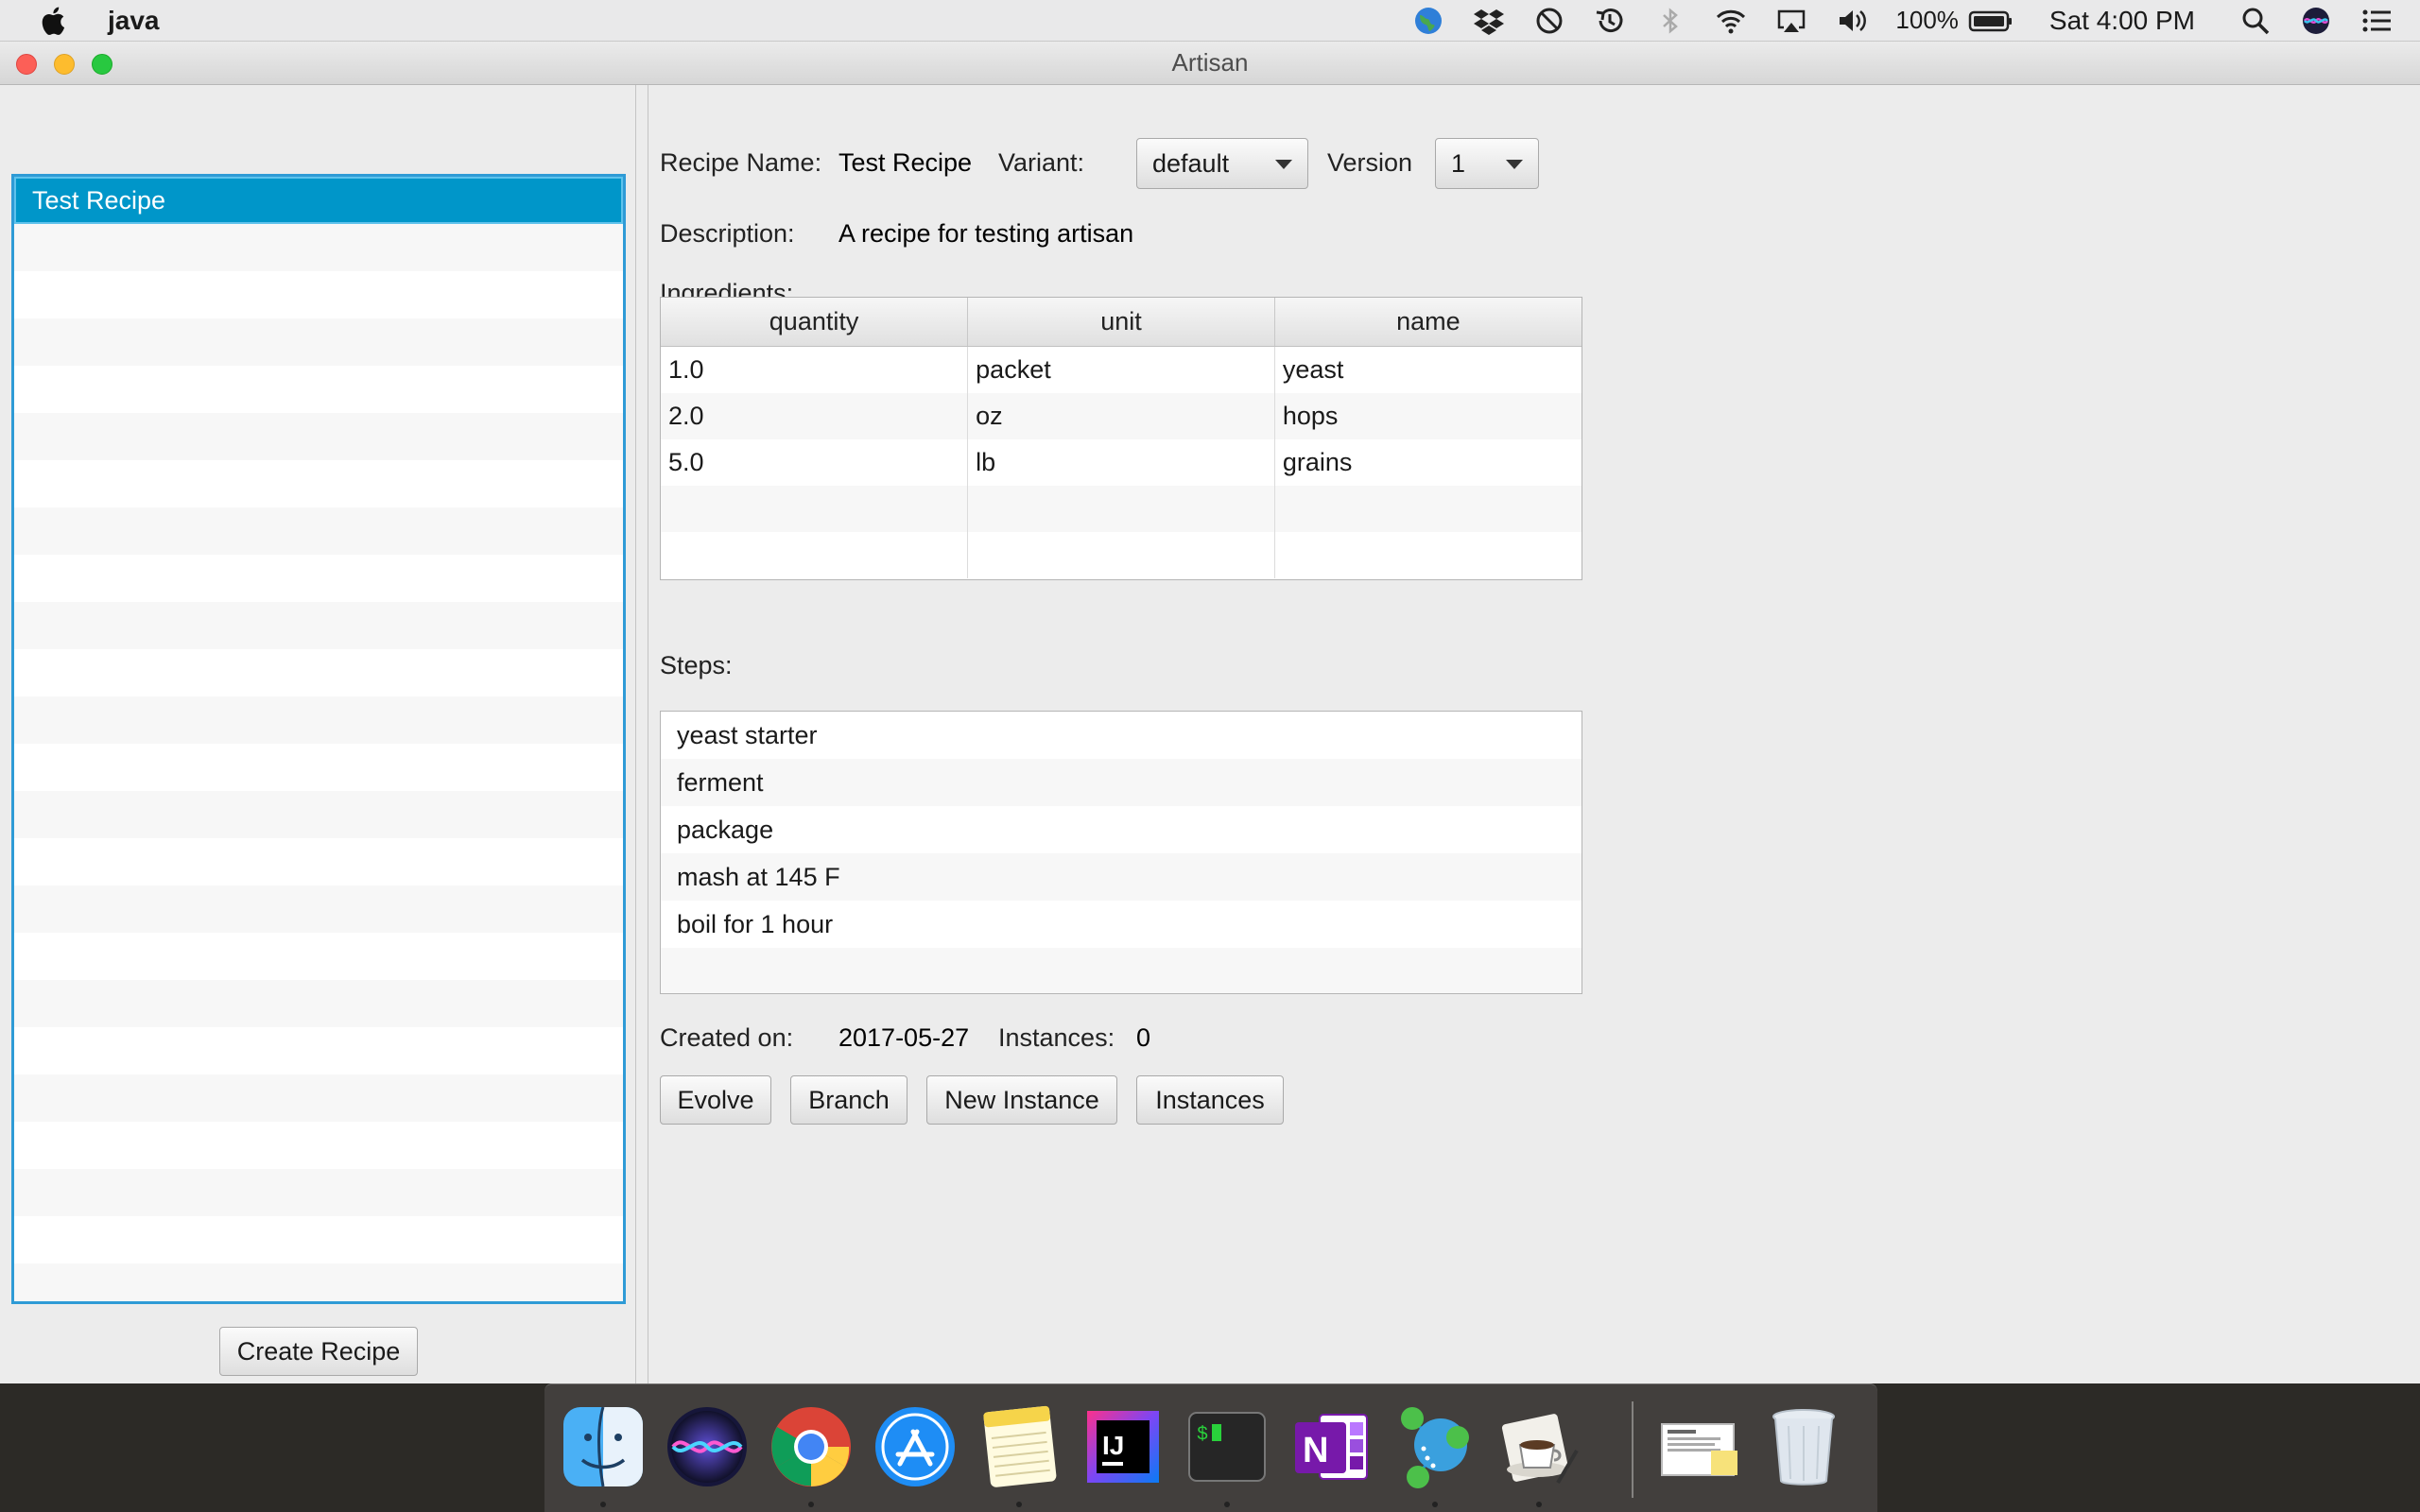 The height and width of the screenshot is (1512, 2420). I want to click on variant-label: Variant:, so click(1041, 162).